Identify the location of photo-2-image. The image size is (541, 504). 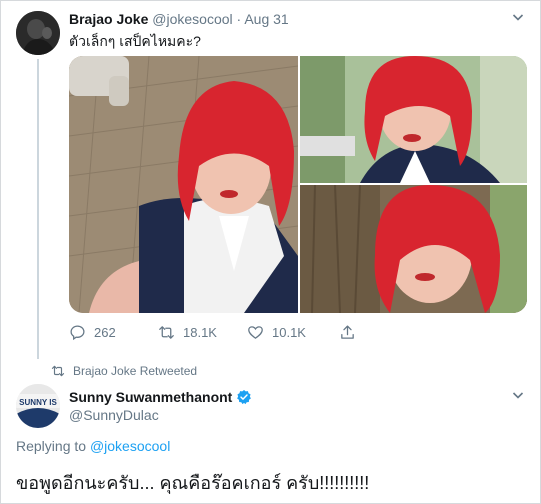
(413, 119).